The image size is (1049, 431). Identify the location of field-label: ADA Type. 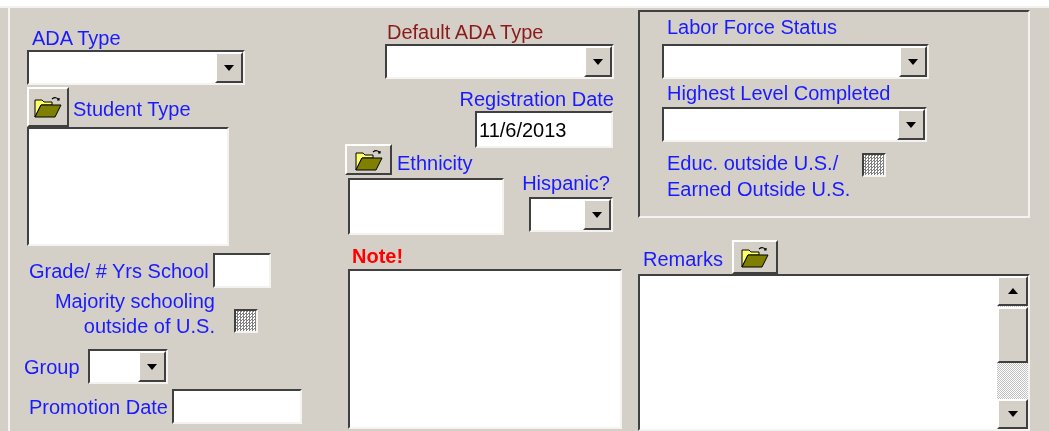
(77, 38).